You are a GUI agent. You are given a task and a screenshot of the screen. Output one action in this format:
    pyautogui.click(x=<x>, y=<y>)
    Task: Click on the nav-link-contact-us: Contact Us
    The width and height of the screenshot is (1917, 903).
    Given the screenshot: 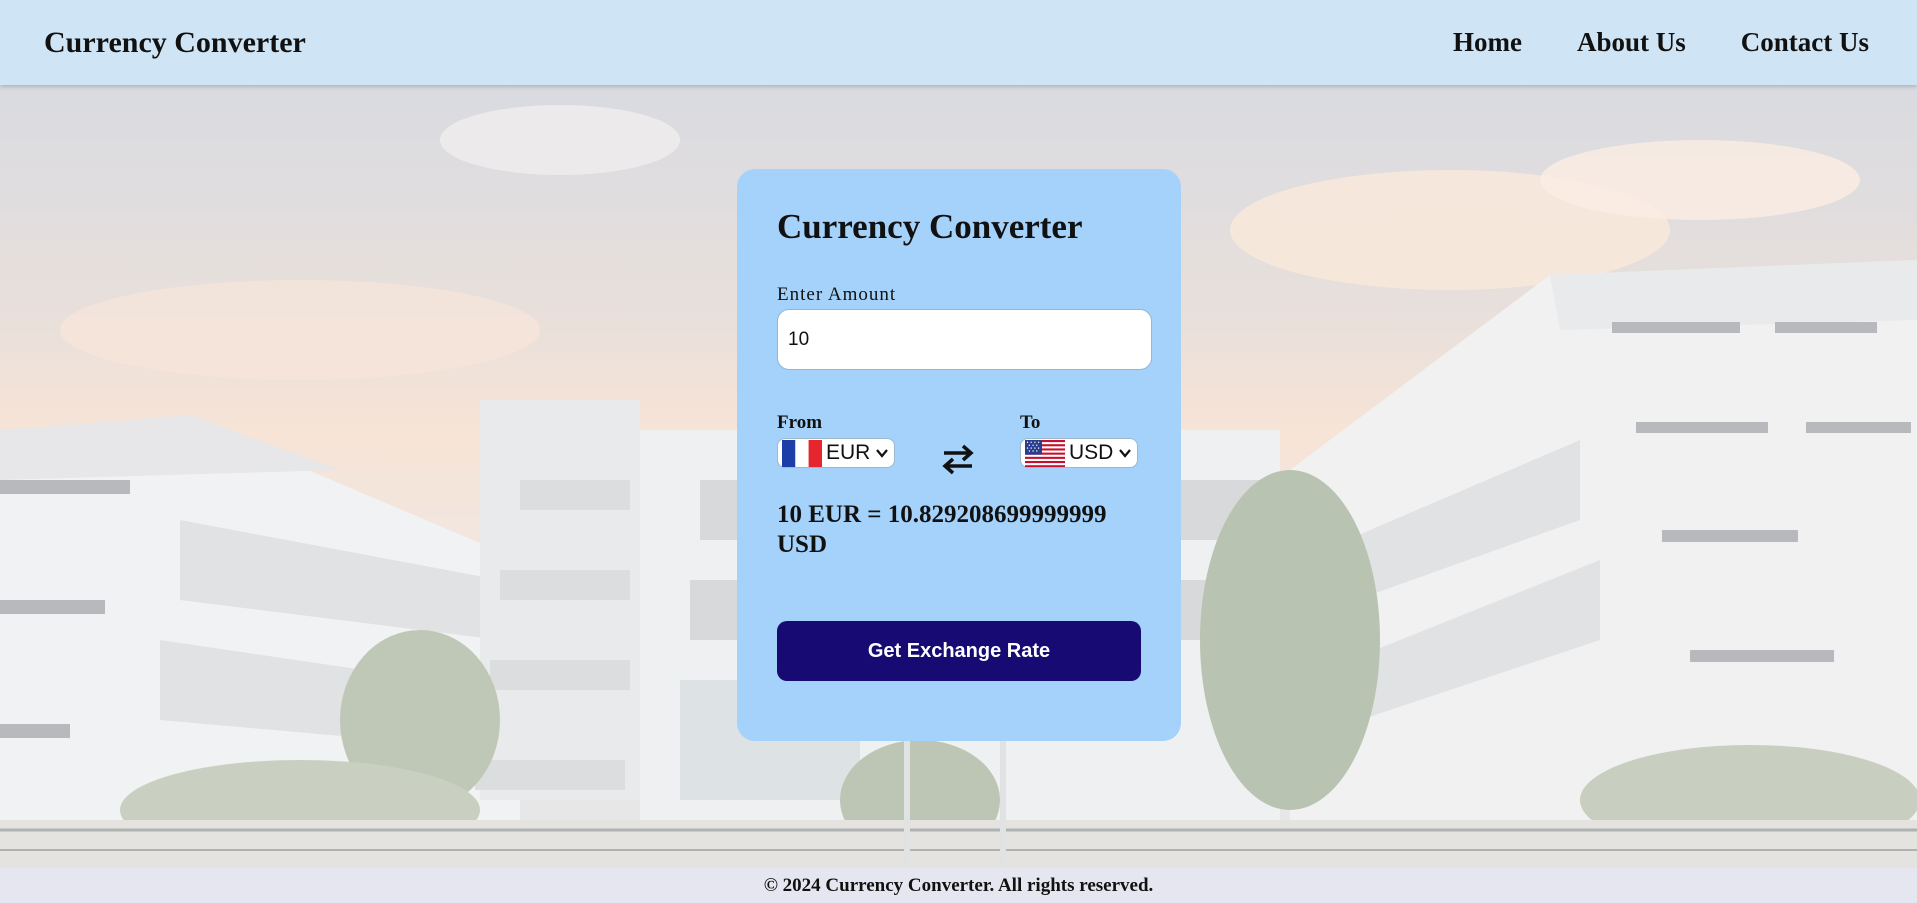 What is the action you would take?
    pyautogui.click(x=1805, y=42)
    